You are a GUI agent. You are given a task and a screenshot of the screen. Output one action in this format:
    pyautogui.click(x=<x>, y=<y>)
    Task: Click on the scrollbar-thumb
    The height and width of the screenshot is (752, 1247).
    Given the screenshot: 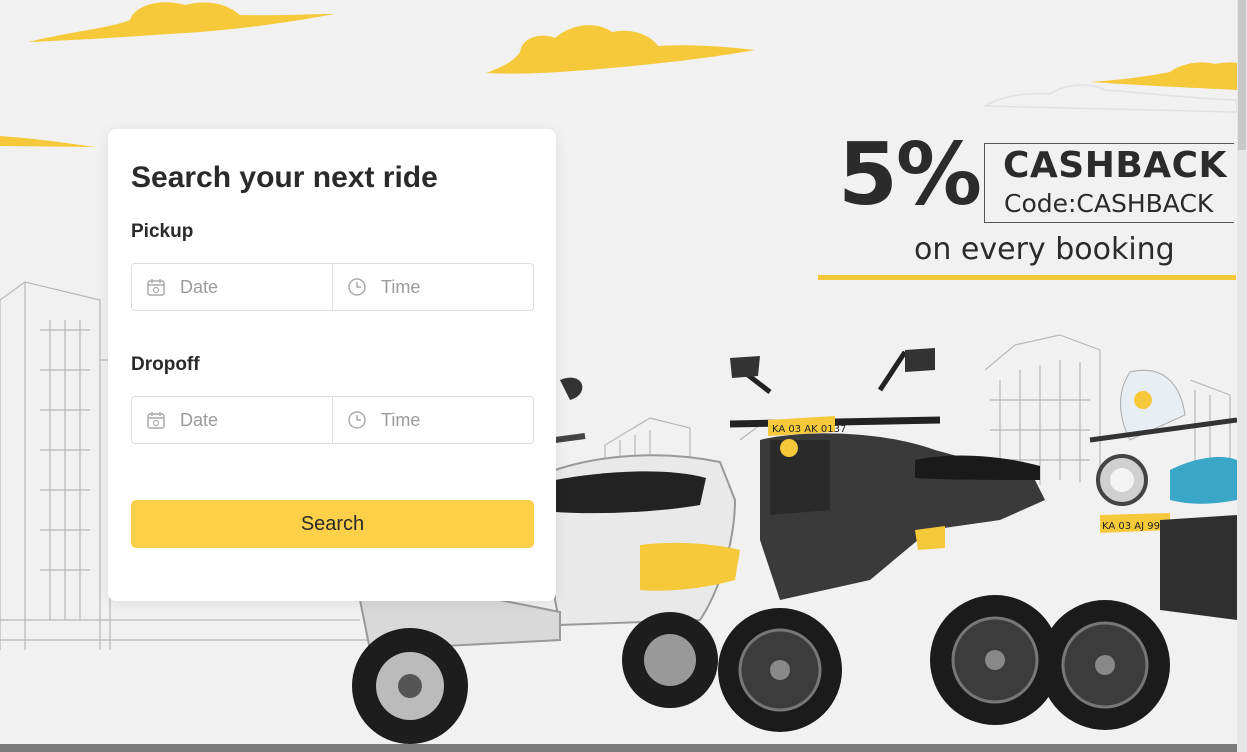 What is the action you would take?
    pyautogui.click(x=1242, y=75)
    